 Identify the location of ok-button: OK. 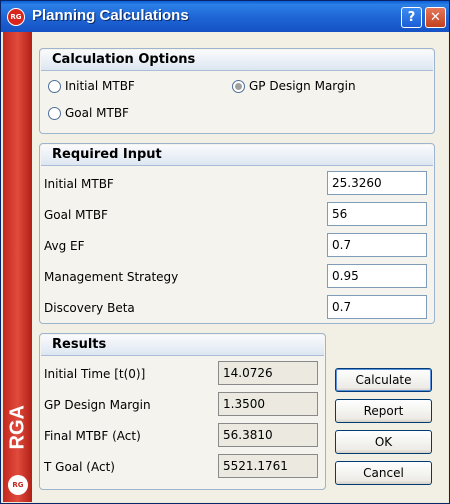
(383, 442).